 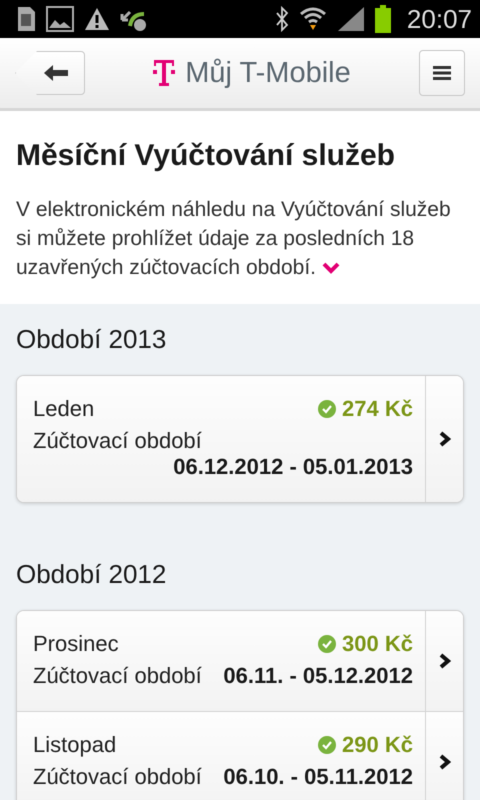 I want to click on image-icon, so click(x=60, y=19).